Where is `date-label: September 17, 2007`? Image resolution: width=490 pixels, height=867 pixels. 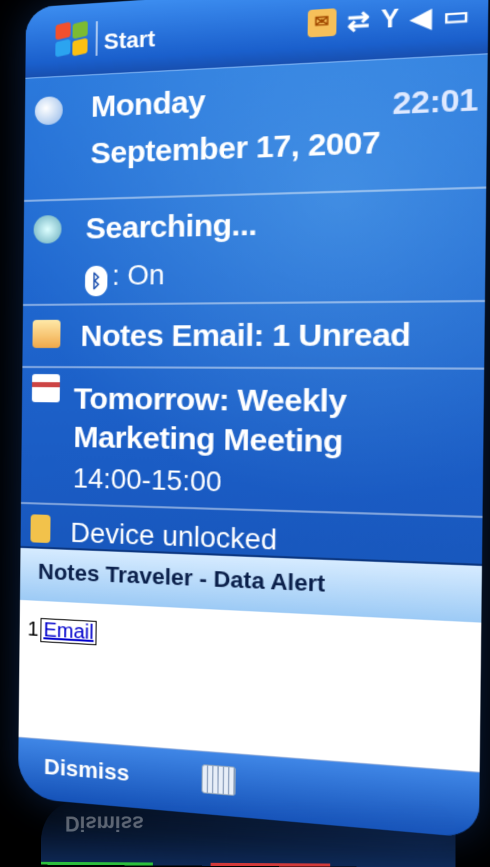
date-label: September 17, 2007 is located at coordinates (235, 148).